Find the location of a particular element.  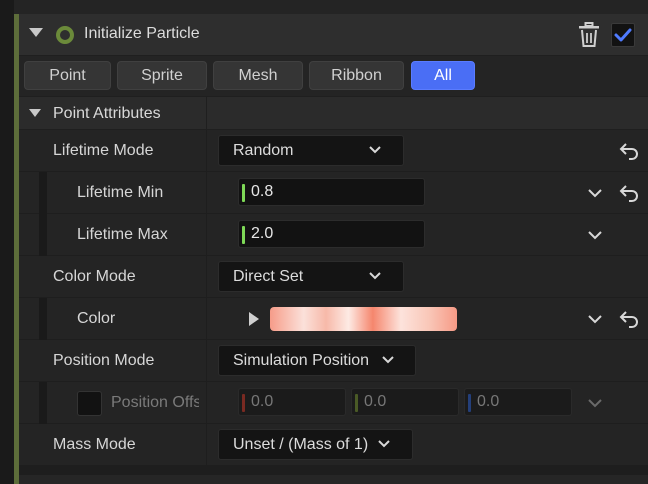

property-label: Position Offs is located at coordinates (155, 402).